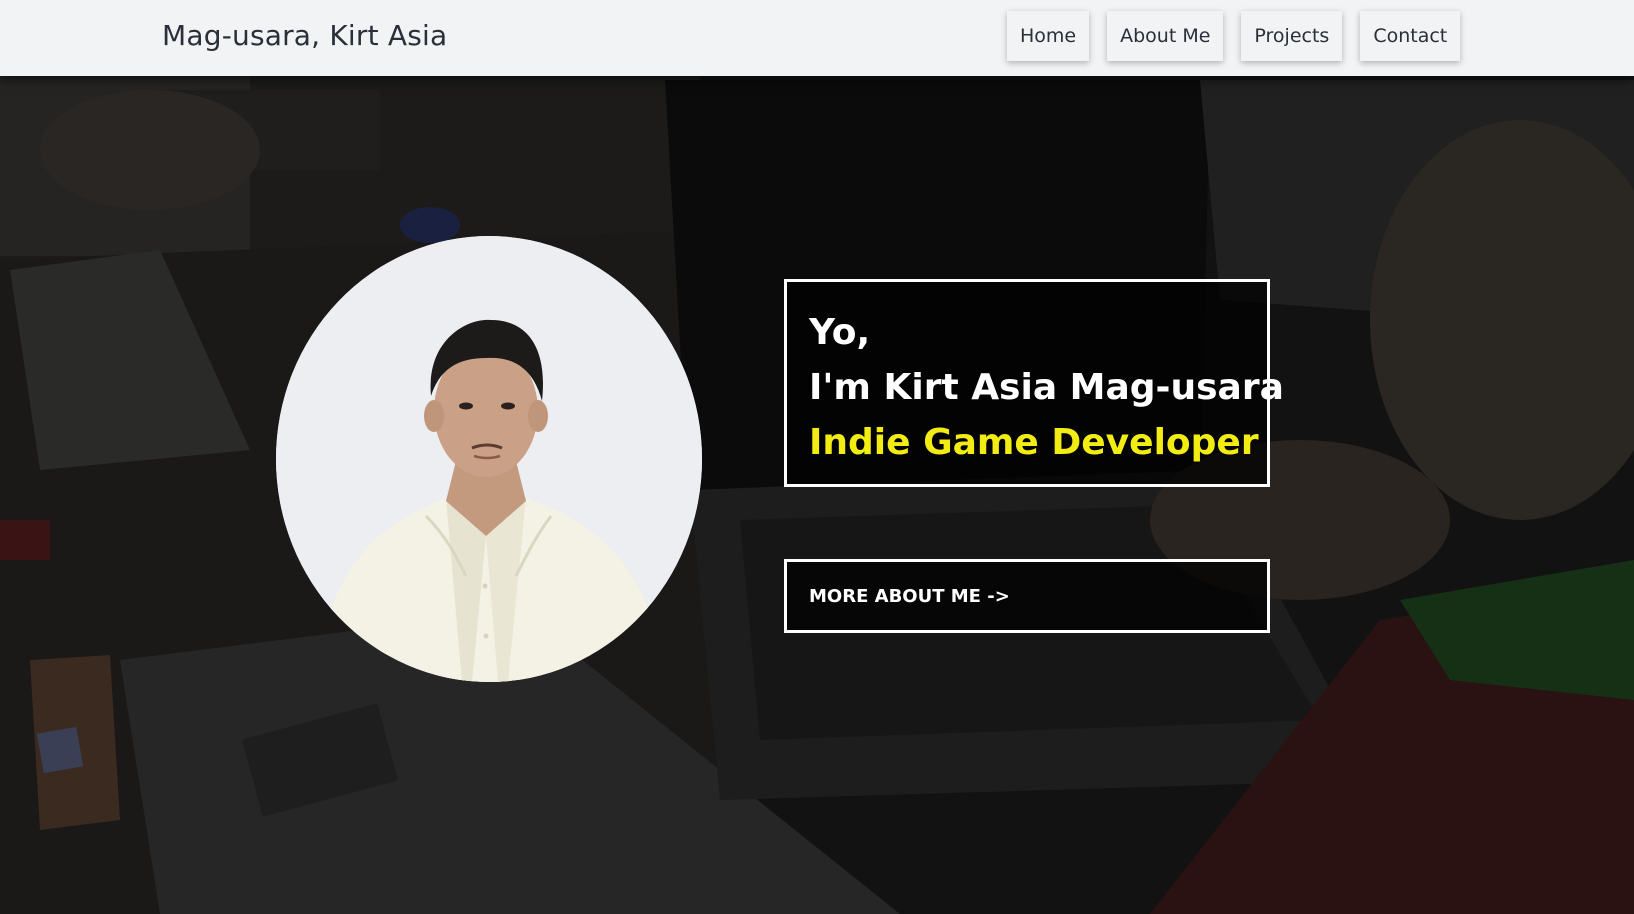 The height and width of the screenshot is (914, 1634). What do you see at coordinates (1234, 36) in the screenshot?
I see `main-nav: Home About Me Projects Contact` at bounding box center [1234, 36].